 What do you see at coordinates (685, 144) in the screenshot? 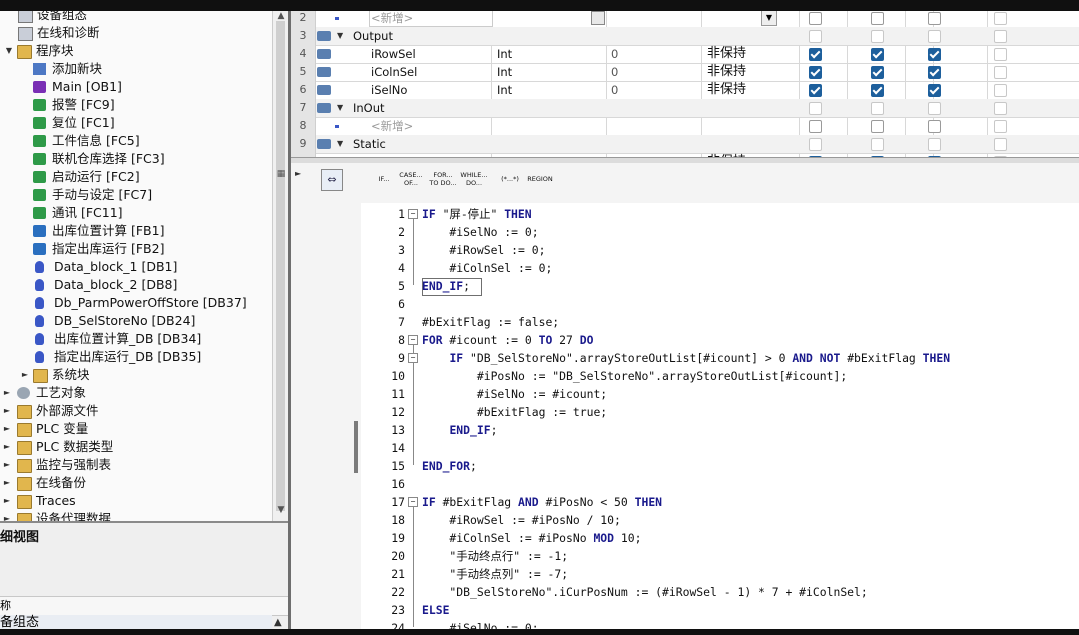
I see `interface-row: 9 ▼ Static` at bounding box center [685, 144].